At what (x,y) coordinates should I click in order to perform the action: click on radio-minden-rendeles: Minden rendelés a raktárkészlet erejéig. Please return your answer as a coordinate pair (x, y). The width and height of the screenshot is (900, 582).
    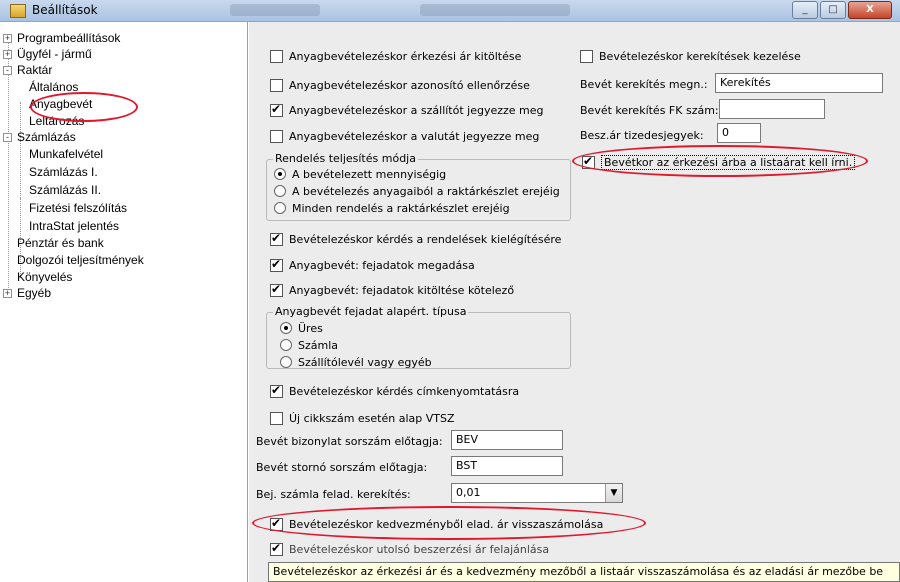
    Looking at the image, I should click on (392, 208).